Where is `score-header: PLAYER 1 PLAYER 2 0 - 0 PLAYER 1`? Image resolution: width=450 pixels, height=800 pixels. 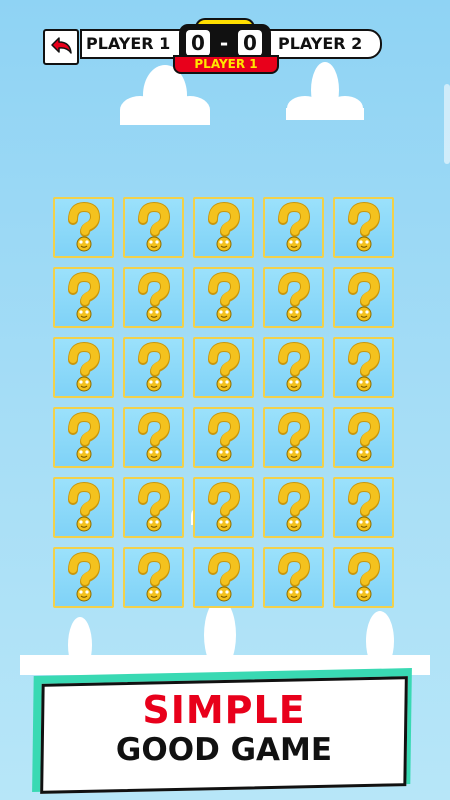
score-header: PLAYER 1 PLAYER 2 0 - 0 PLAYER 1 is located at coordinates (225, 45).